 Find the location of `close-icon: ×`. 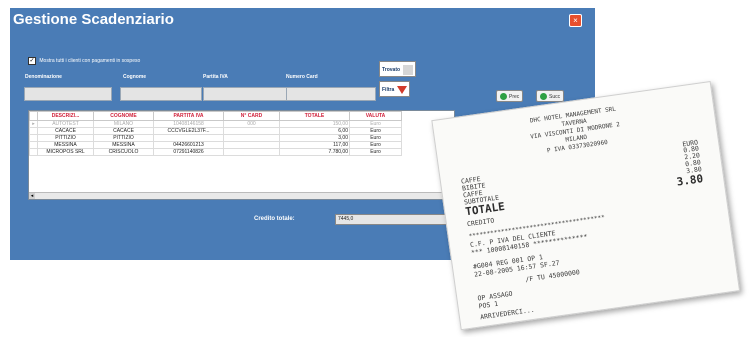

close-icon: × is located at coordinates (575, 20).